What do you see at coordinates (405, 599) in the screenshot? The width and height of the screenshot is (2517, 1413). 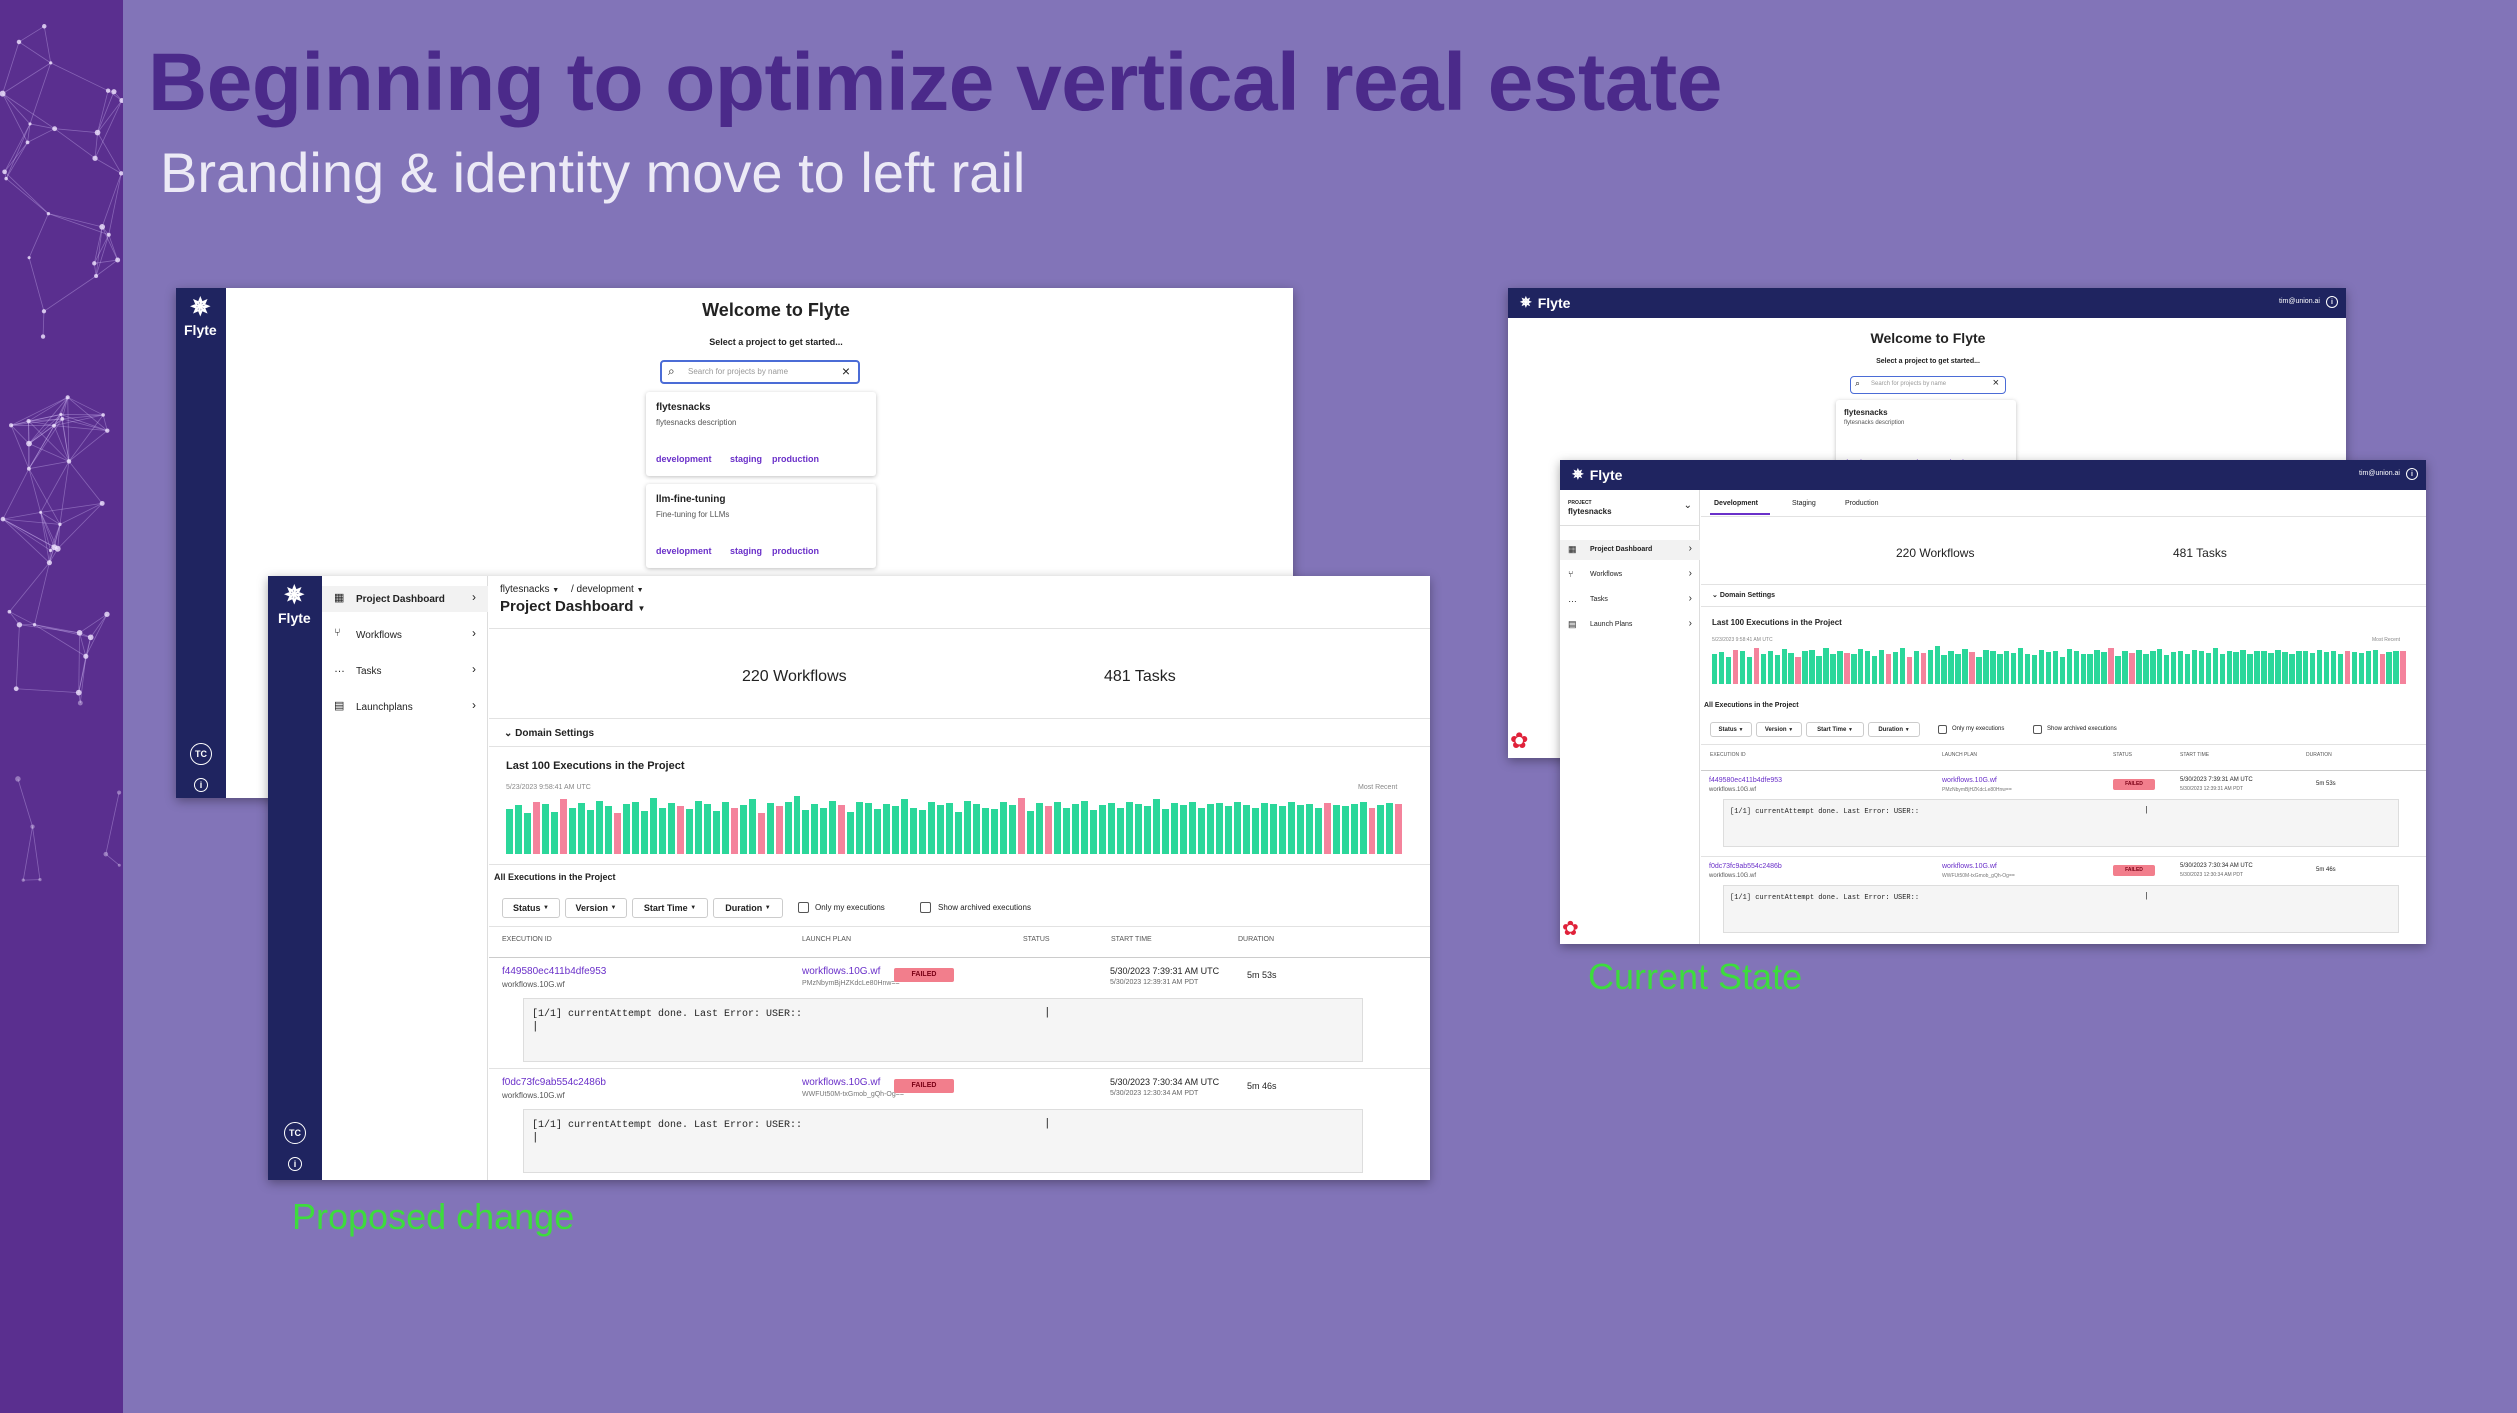 I see `nav-item-project-dashboard: ▦ Project Dashboard ›` at bounding box center [405, 599].